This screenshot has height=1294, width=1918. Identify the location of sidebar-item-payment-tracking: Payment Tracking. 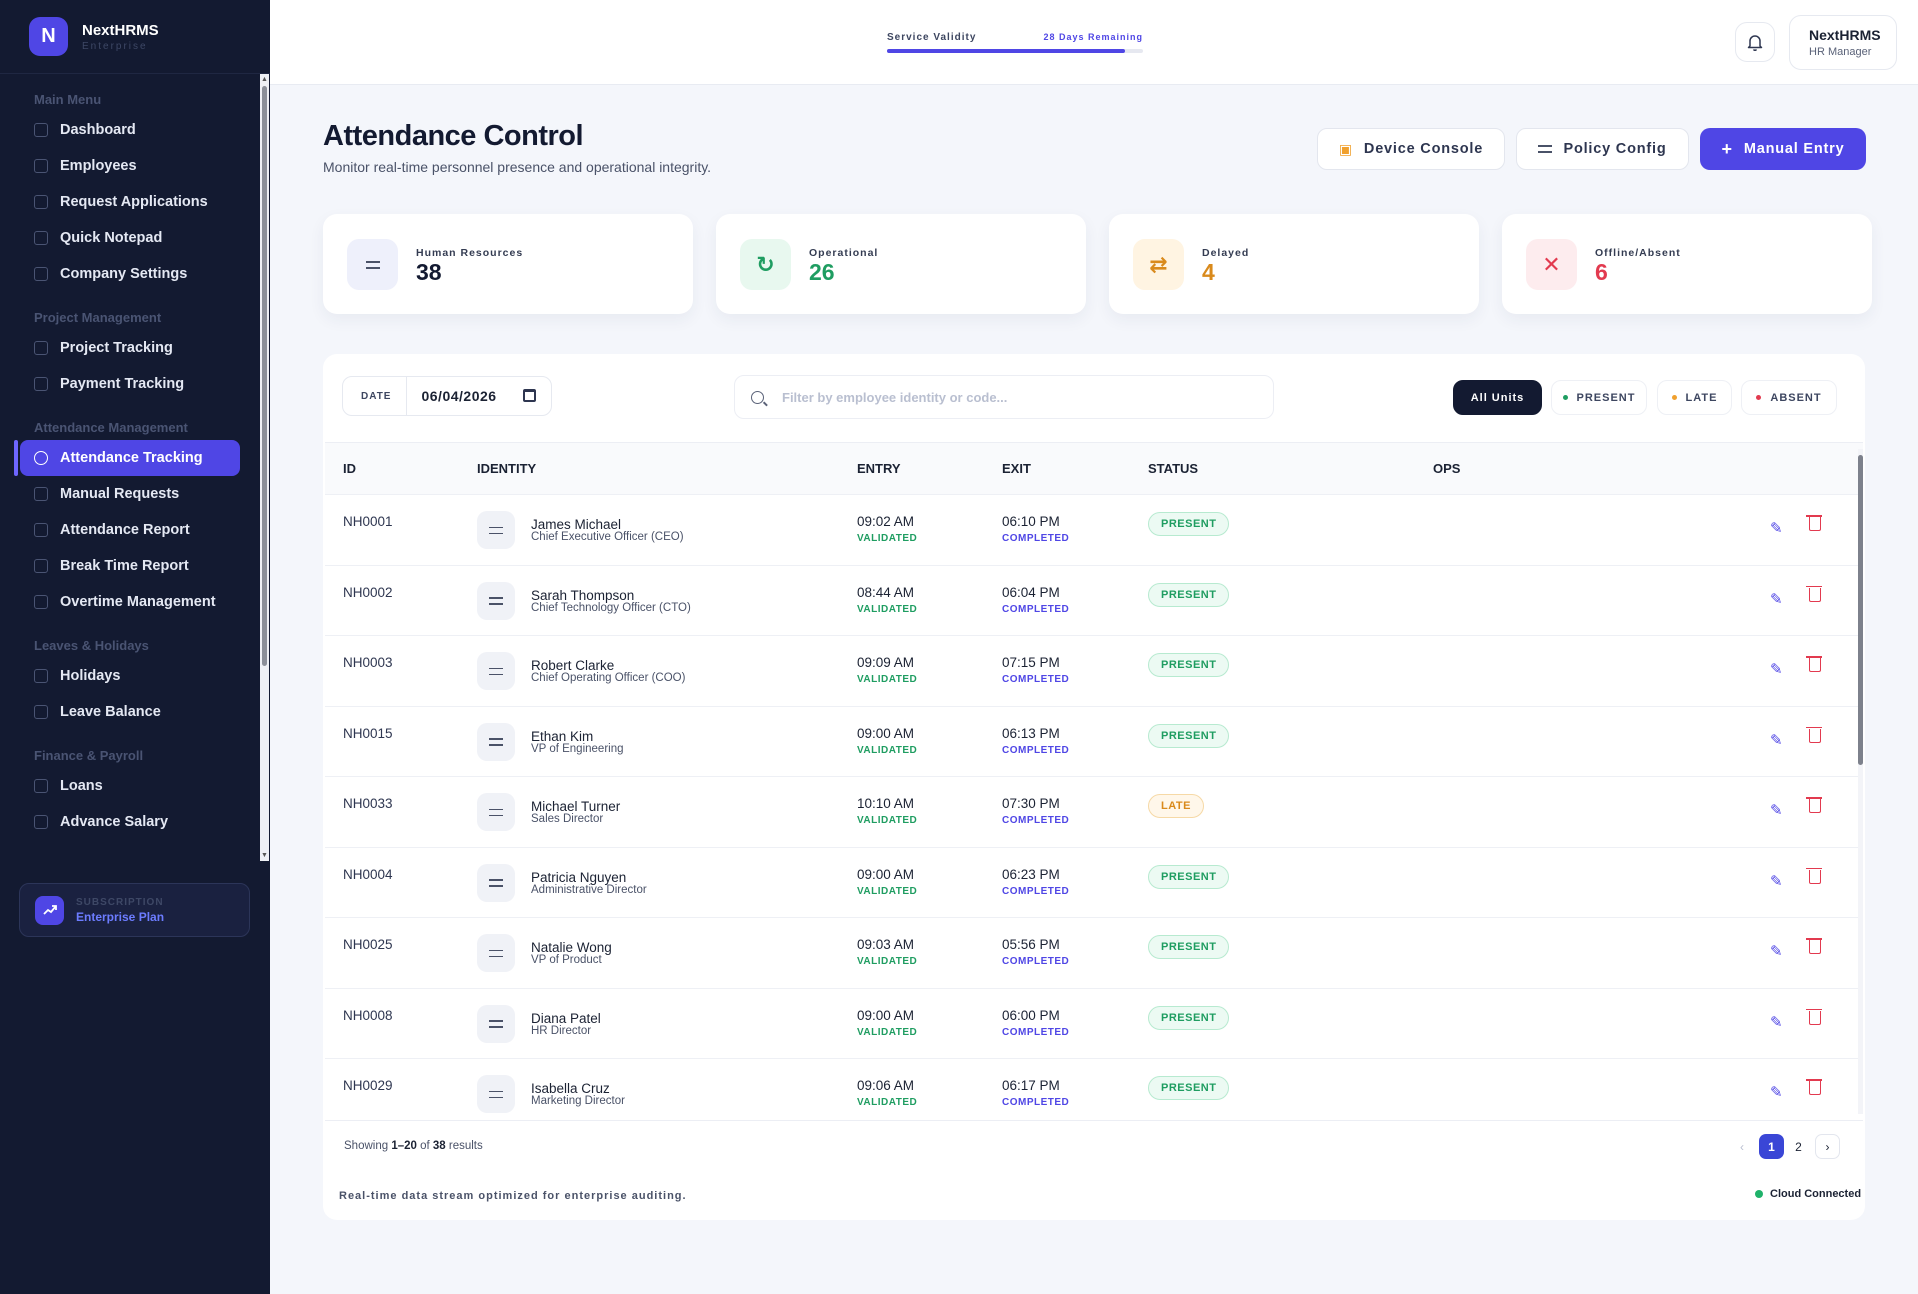
(130, 384).